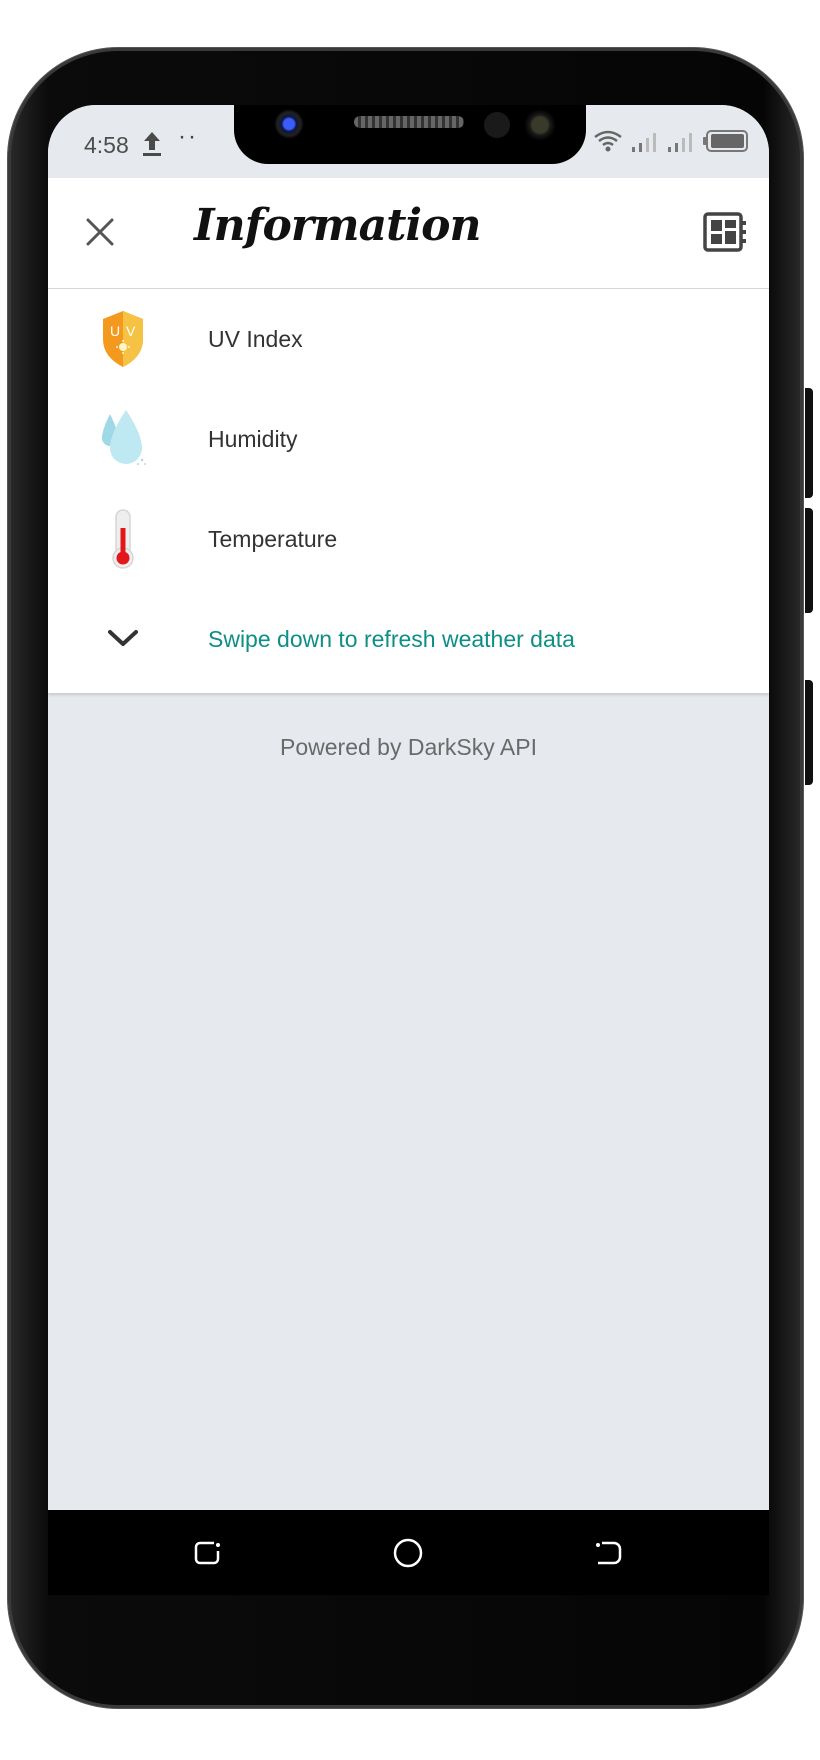 The height and width of the screenshot is (1760, 820). Describe the element at coordinates (188, 136) in the screenshot. I see `more-dots-icon: ··` at that location.